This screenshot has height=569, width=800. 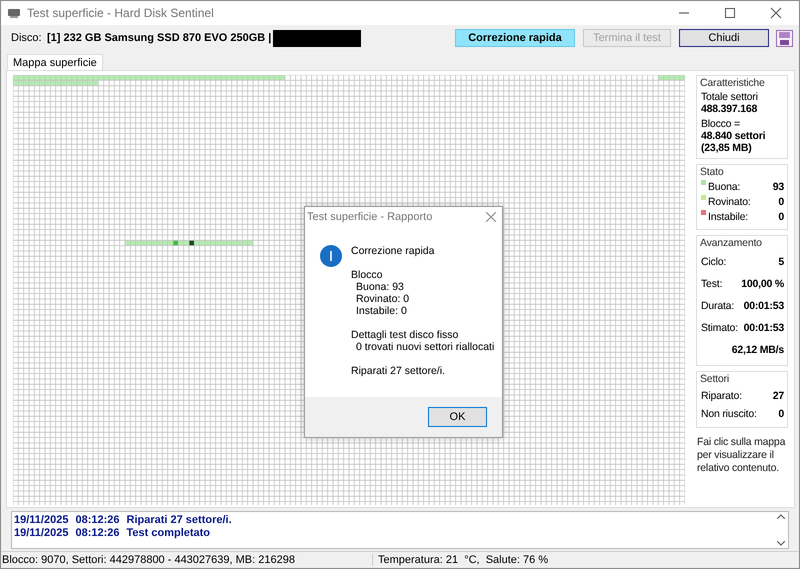 What do you see at coordinates (712, 172) in the screenshot?
I see `group-title: Stato` at bounding box center [712, 172].